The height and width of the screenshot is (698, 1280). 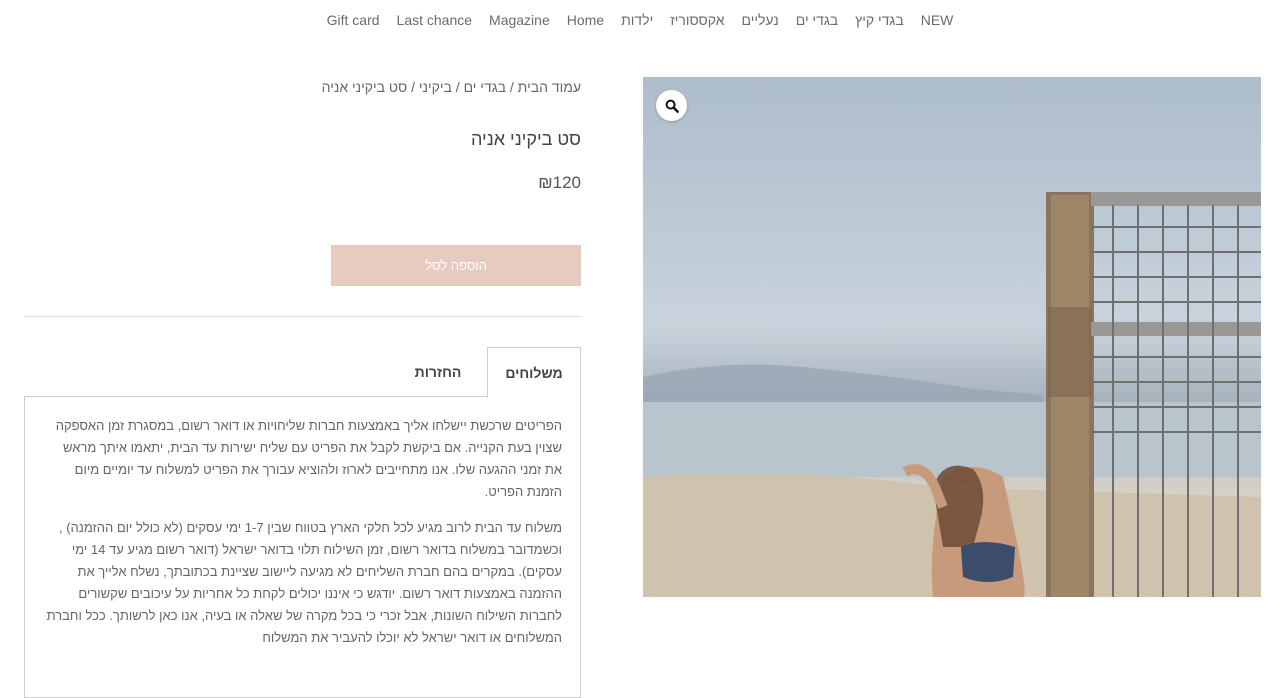 What do you see at coordinates (438, 371) in the screenshot?
I see `tab-returns: החזרות` at bounding box center [438, 371].